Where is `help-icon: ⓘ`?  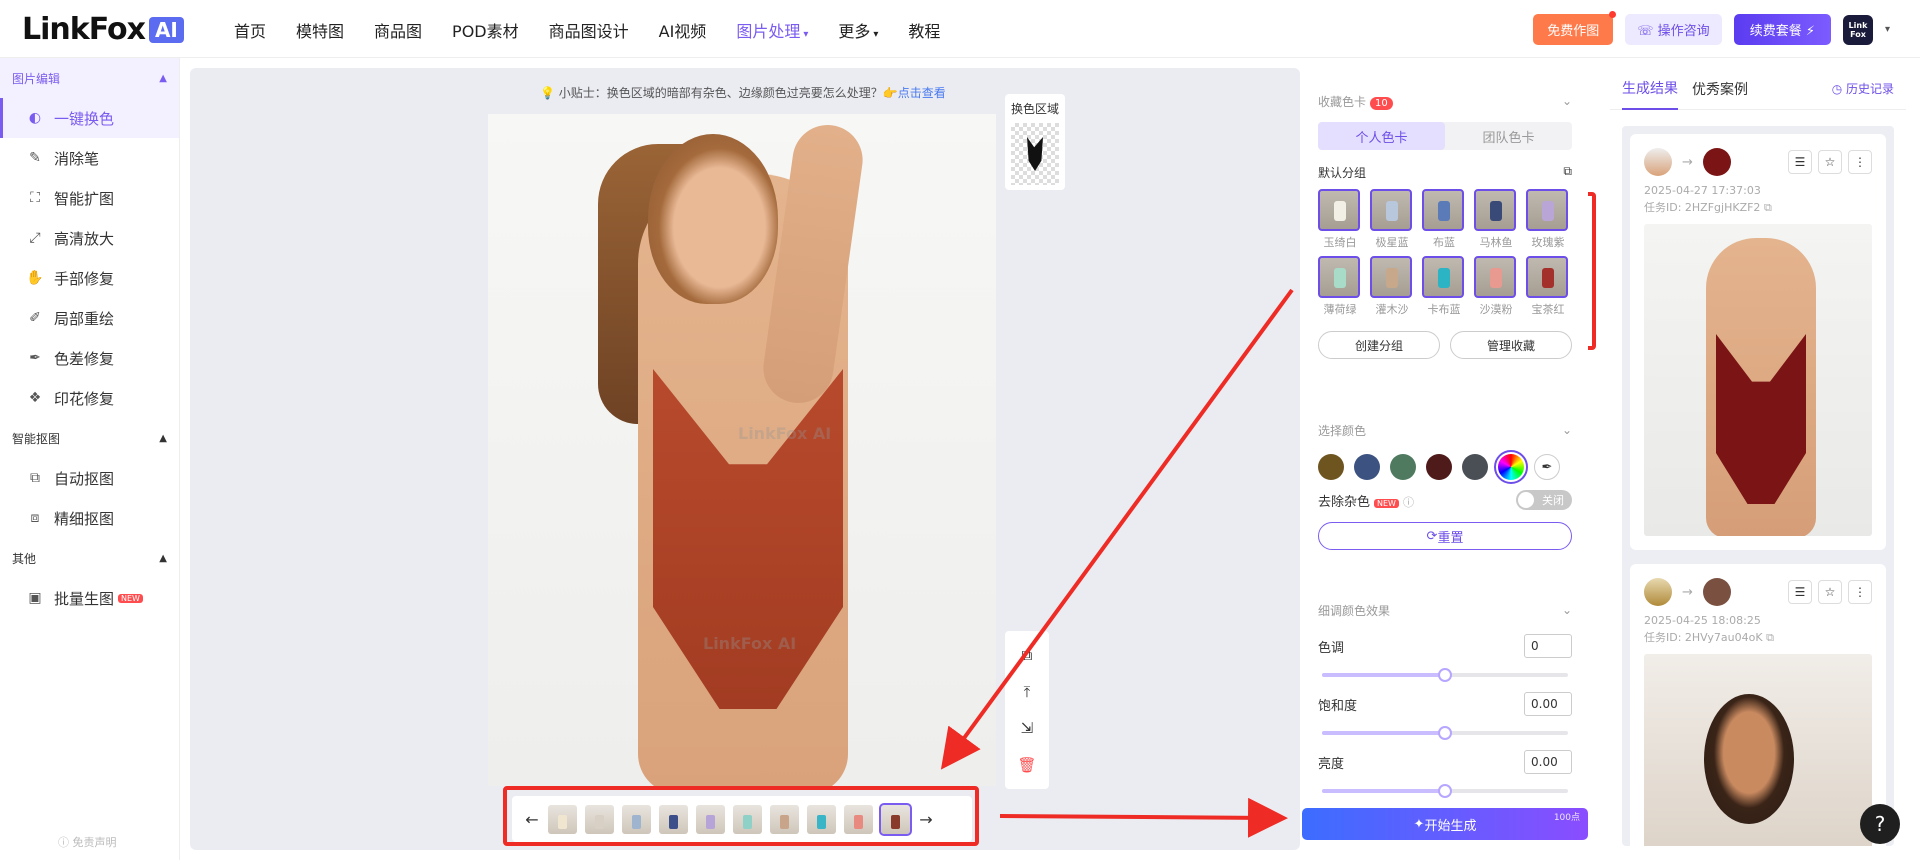 help-icon: ⓘ is located at coordinates (1408, 502).